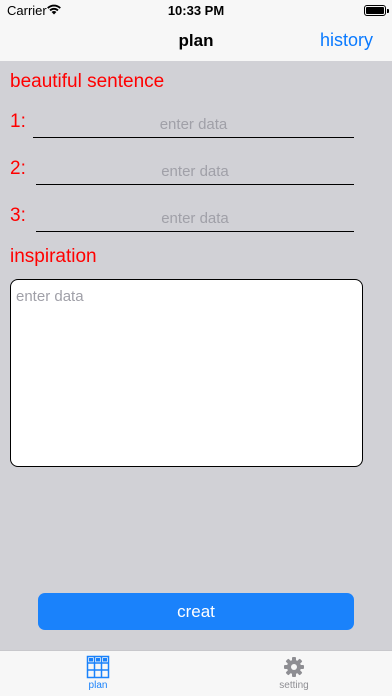 Image resolution: width=392 pixels, height=696 pixels. Describe the element at coordinates (87, 81) in the screenshot. I see `sentence-heading: beautiful sentence` at that location.